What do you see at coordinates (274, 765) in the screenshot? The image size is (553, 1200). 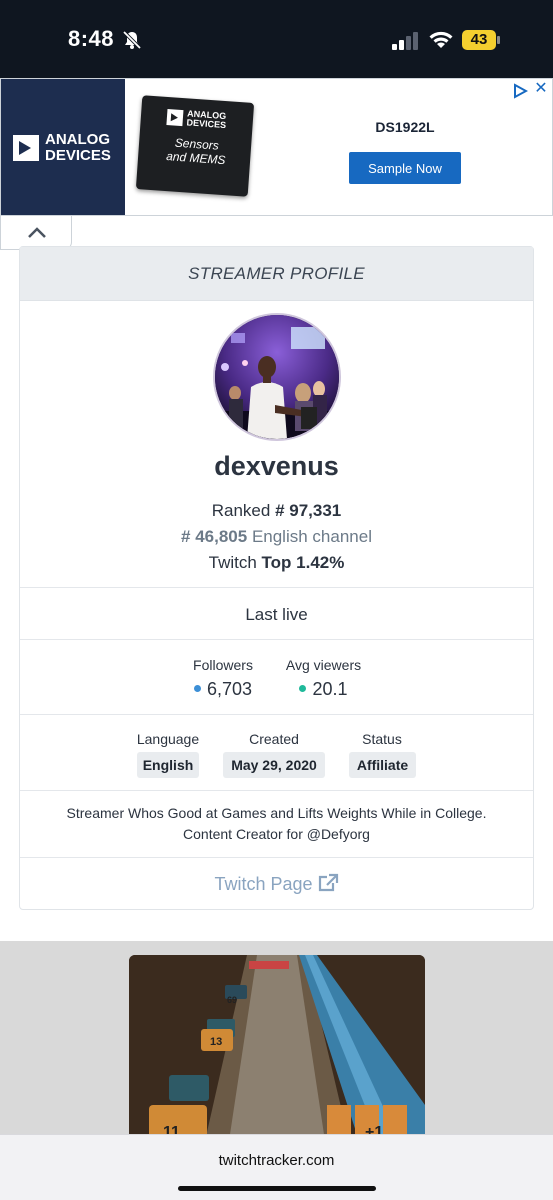 I see `created-badge: May 29, 2020` at bounding box center [274, 765].